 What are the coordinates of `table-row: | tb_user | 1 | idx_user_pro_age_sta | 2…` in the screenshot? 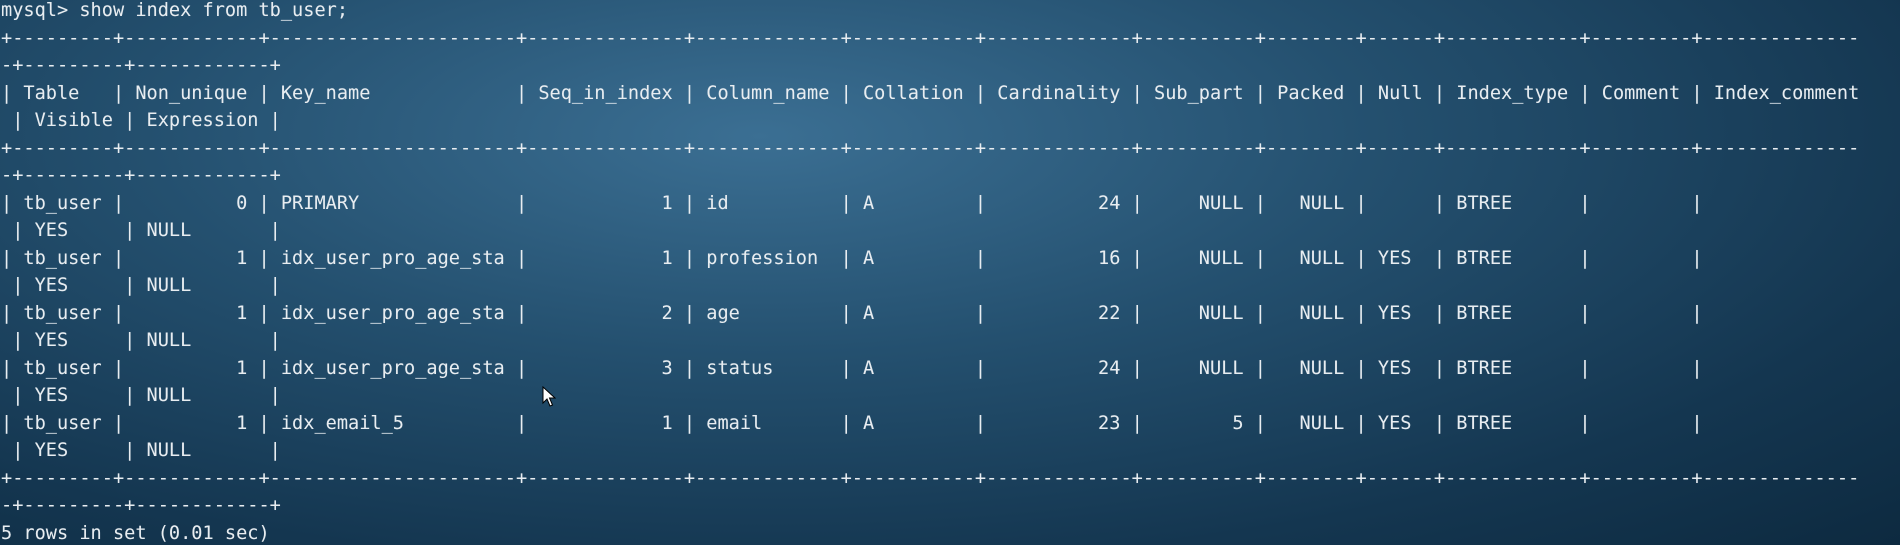 It's located at (852, 313).